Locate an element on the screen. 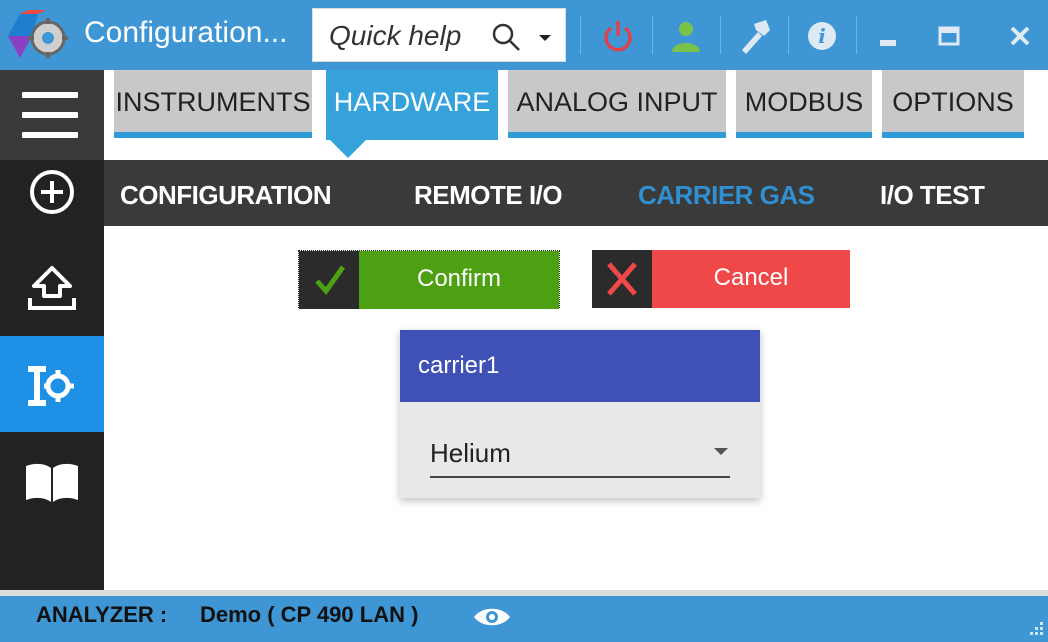  user-icon is located at coordinates (686, 36).